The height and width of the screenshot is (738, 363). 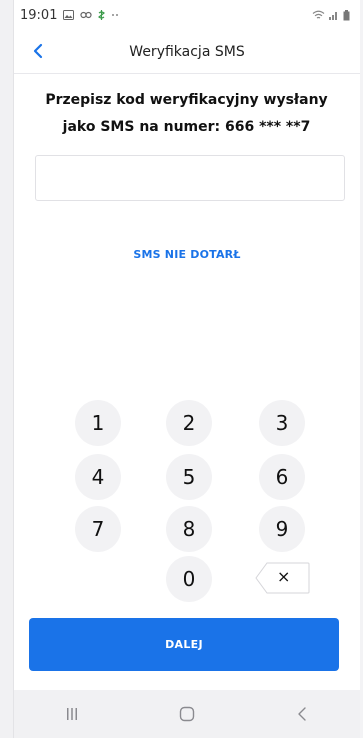 What do you see at coordinates (98, 423) in the screenshot?
I see `key-1: 1` at bounding box center [98, 423].